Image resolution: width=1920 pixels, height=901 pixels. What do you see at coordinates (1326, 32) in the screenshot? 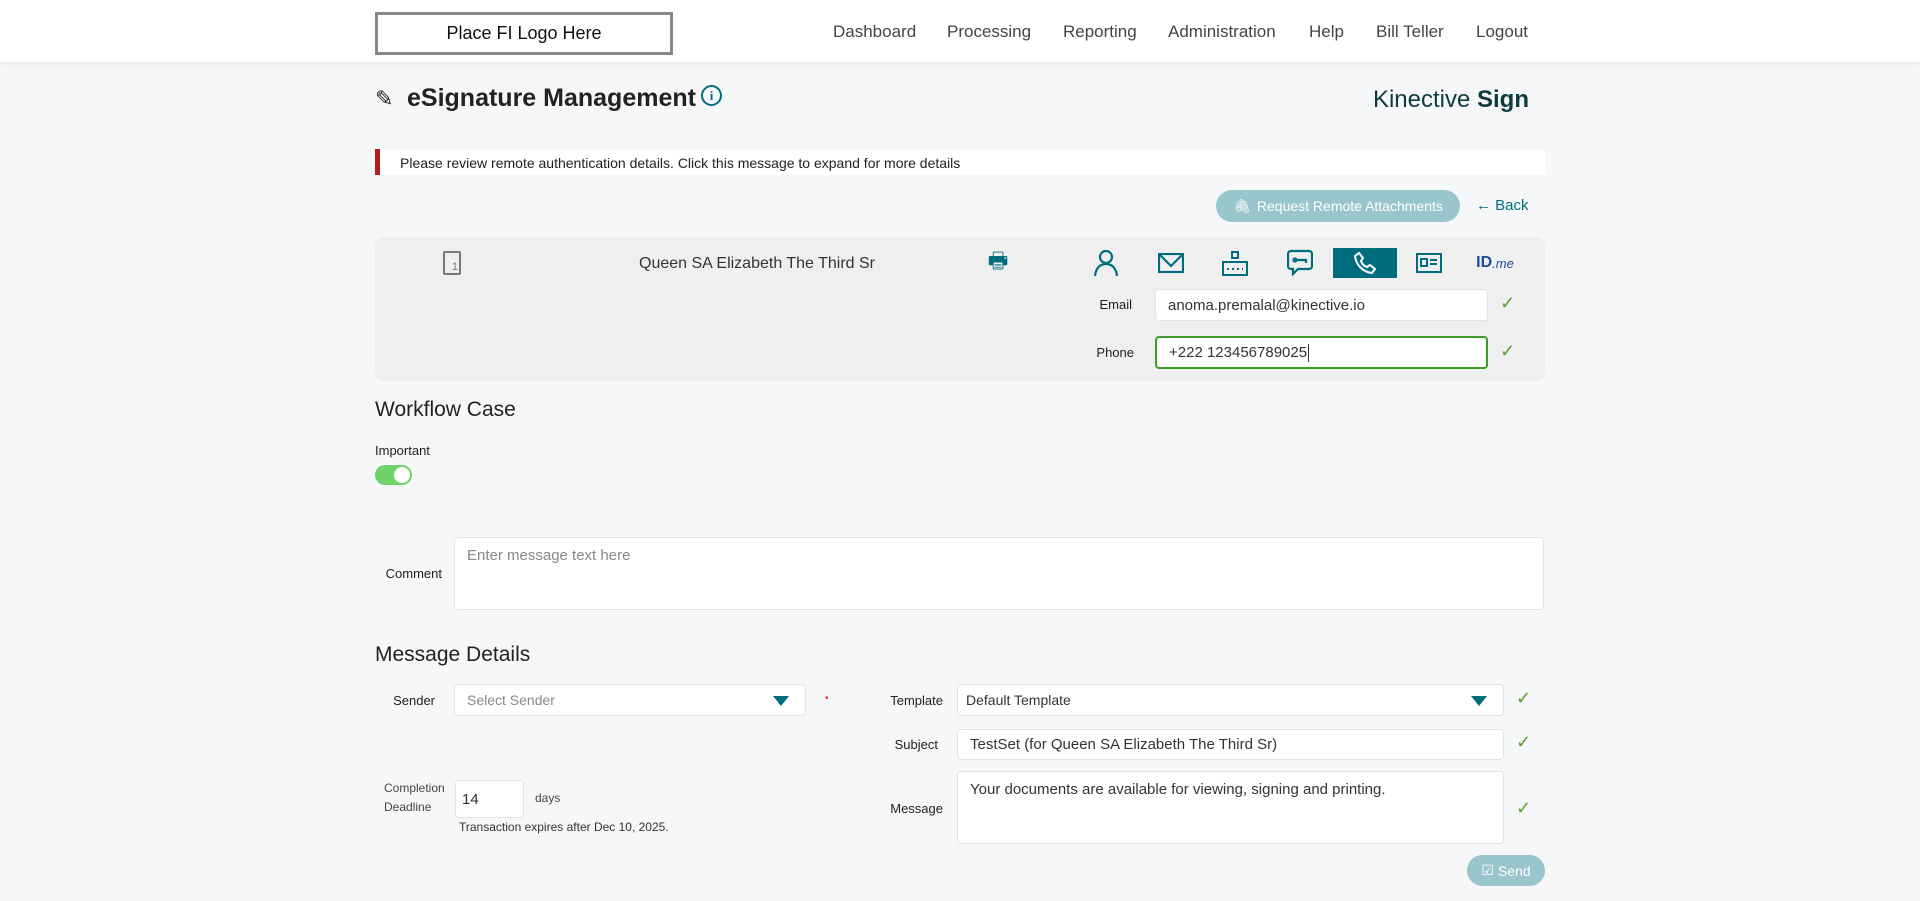
I see `nav-help: Help` at bounding box center [1326, 32].